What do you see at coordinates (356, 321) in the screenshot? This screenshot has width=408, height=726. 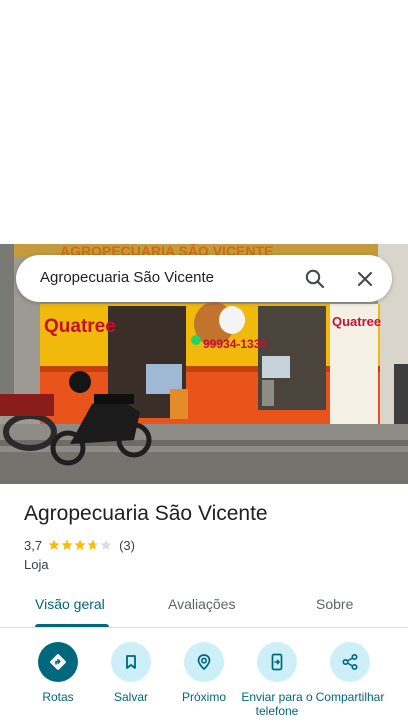 I see `brand-sign-right: Quatree` at bounding box center [356, 321].